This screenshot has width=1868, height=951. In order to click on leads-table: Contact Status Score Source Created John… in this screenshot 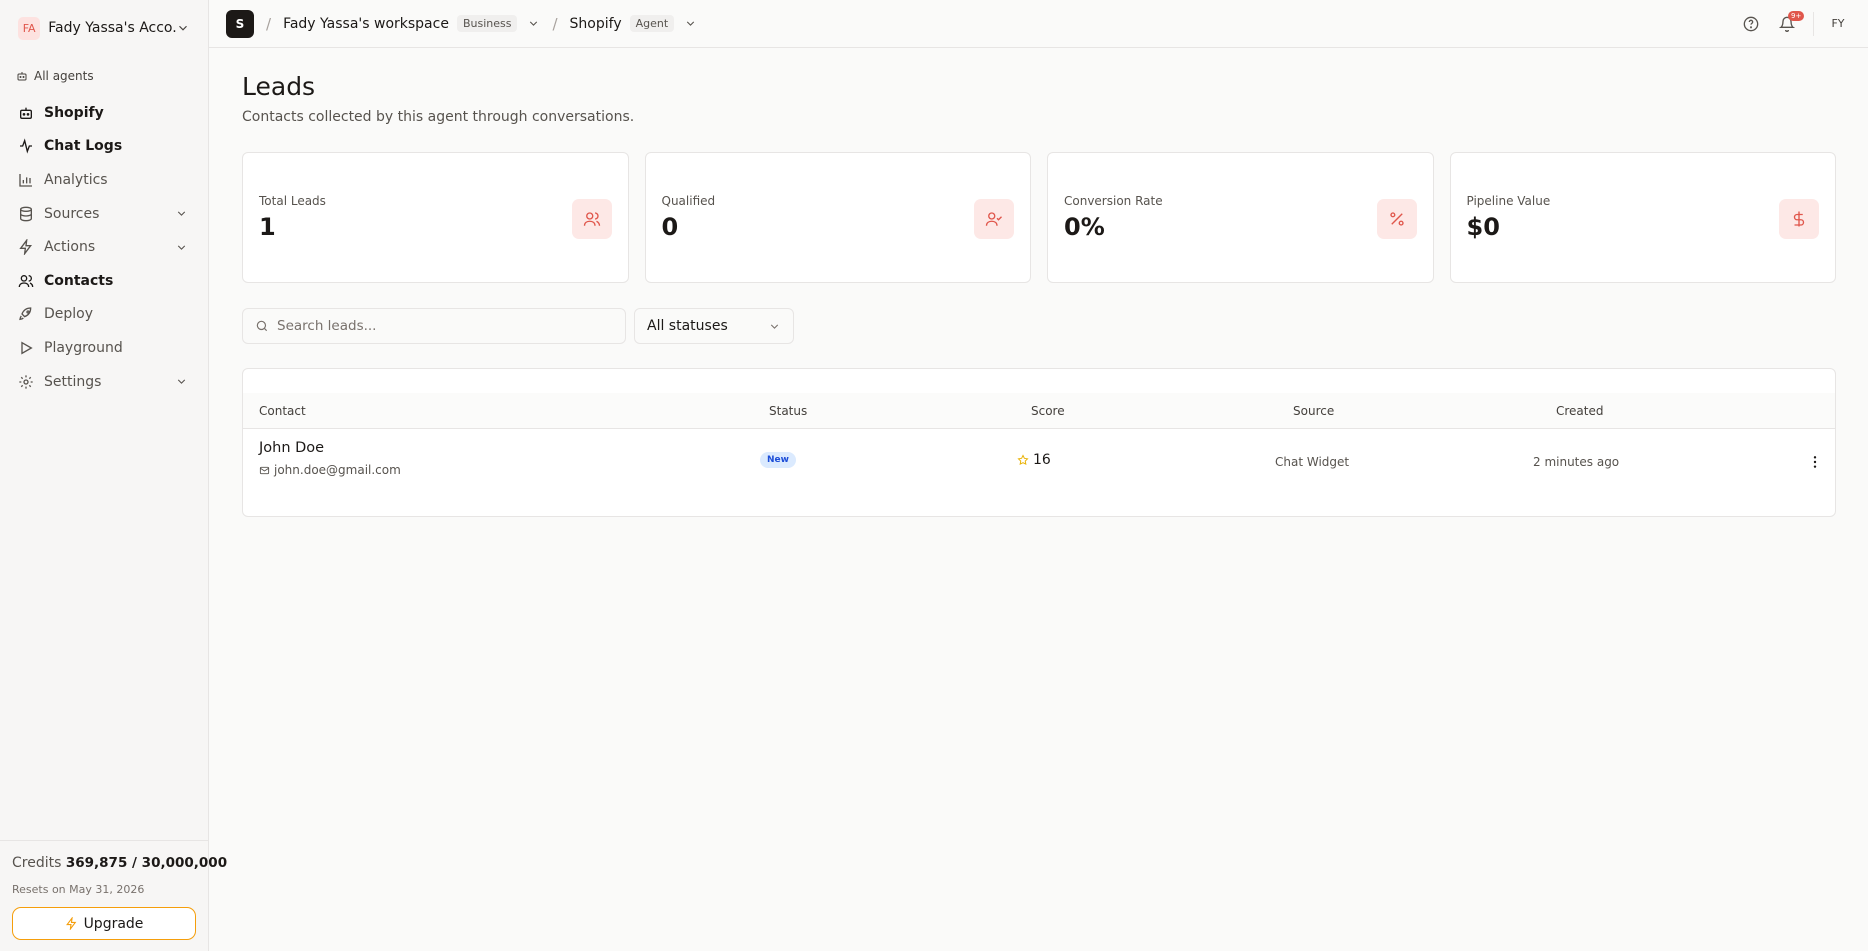, I will do `click(1039, 442)`.